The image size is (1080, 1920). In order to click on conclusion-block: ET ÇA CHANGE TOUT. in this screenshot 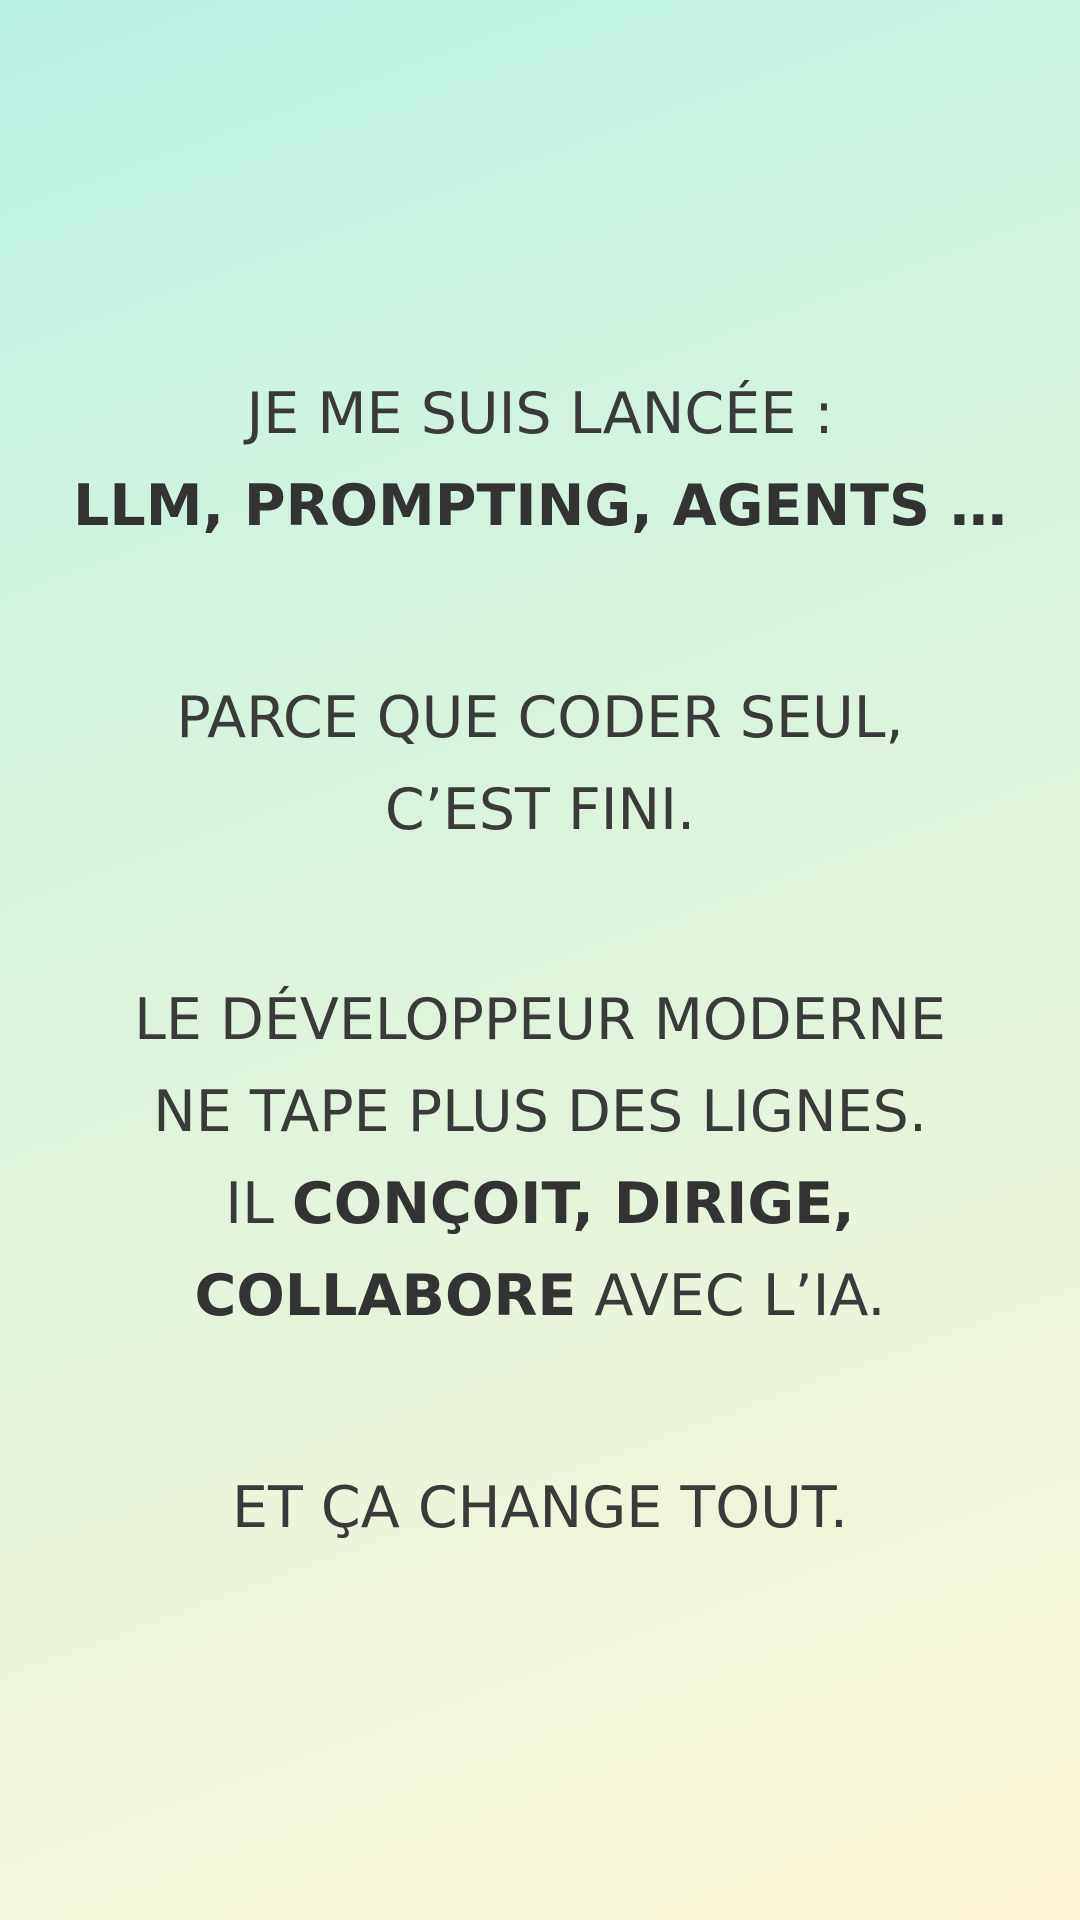, I will do `click(540, 1508)`.